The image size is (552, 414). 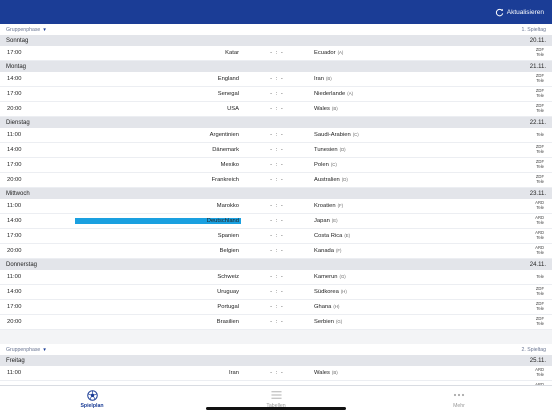 What do you see at coordinates (321, 165) in the screenshot?
I see `away-team-name: Polen` at bounding box center [321, 165].